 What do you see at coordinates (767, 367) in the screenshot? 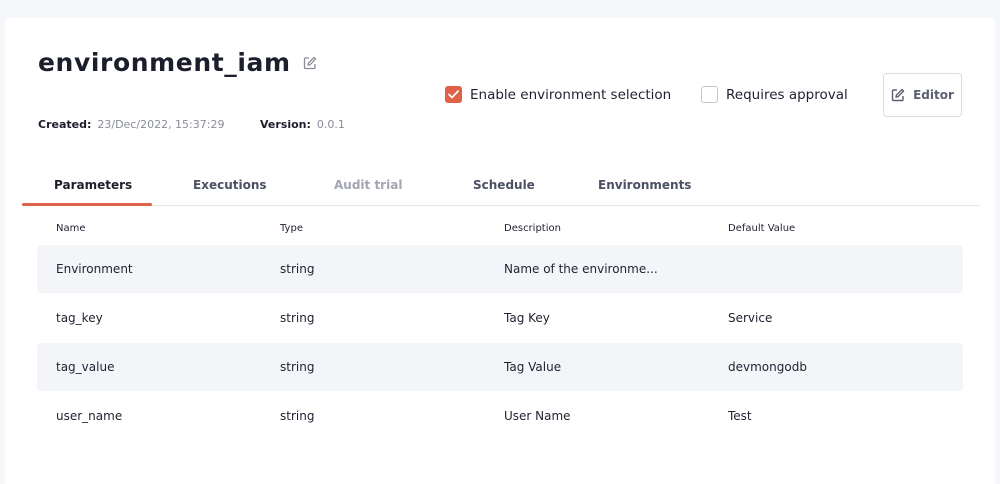
I see `cell-default-value: devmongodb` at bounding box center [767, 367].